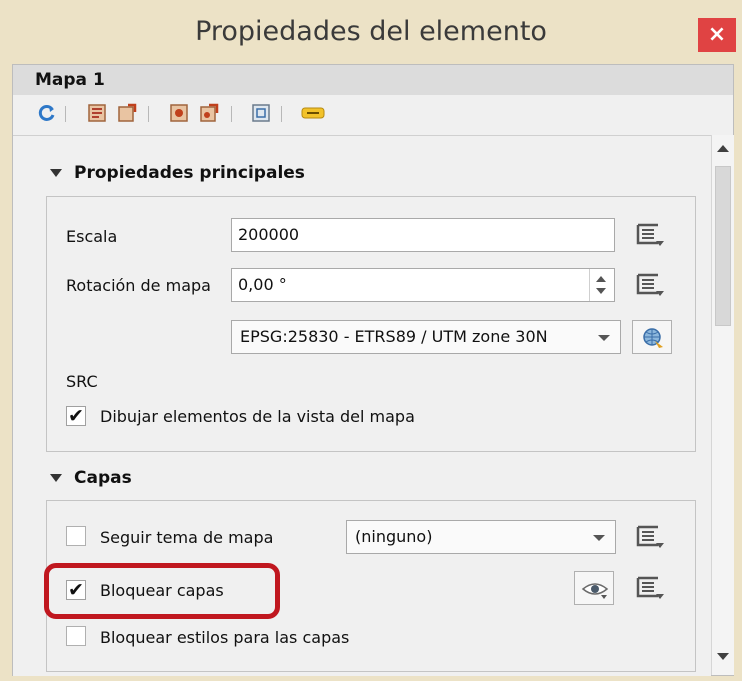 Image resolution: width=742 pixels, height=681 pixels. What do you see at coordinates (138, 285) in the screenshot?
I see `rotation-label: Rotación de mapa` at bounding box center [138, 285].